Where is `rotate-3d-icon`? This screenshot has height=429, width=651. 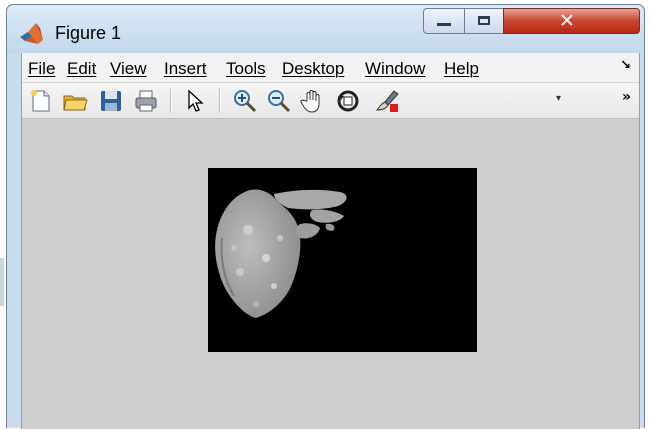
rotate-3d-icon is located at coordinates (348, 101).